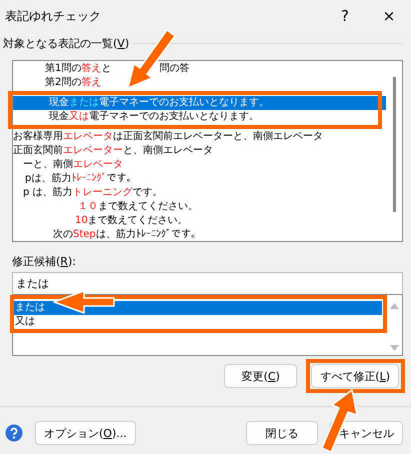  I want to click on list-item: p は、筋力 トレーニングです。, so click(199, 193).